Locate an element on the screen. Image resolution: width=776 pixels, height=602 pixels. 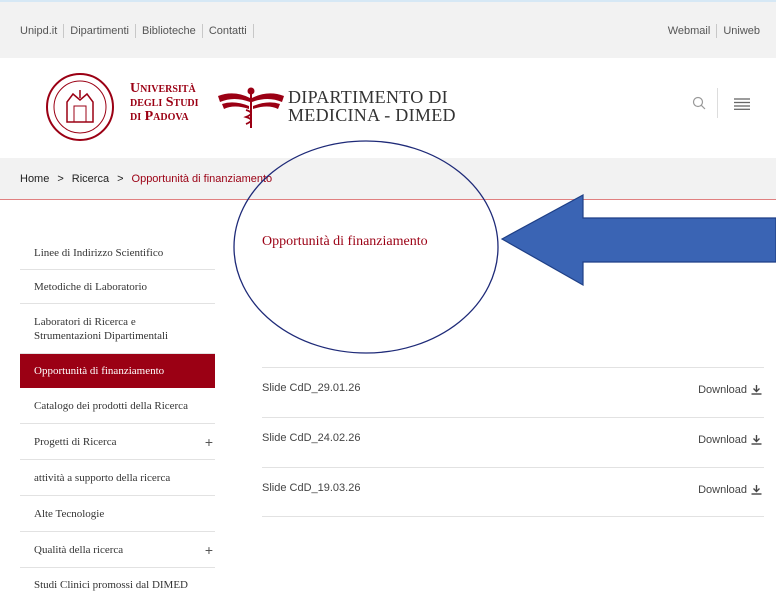
department-name: DIPARTIMENTO DI MEDICINA - DIMED is located at coordinates (372, 106).